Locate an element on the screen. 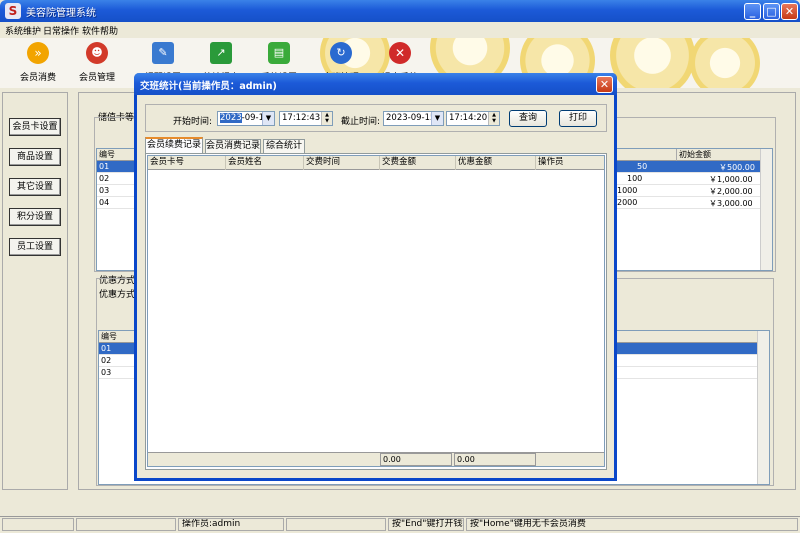 This screenshot has width=800, height=533. end-date-picker: 2023-09-15 ▼ is located at coordinates (413, 118).